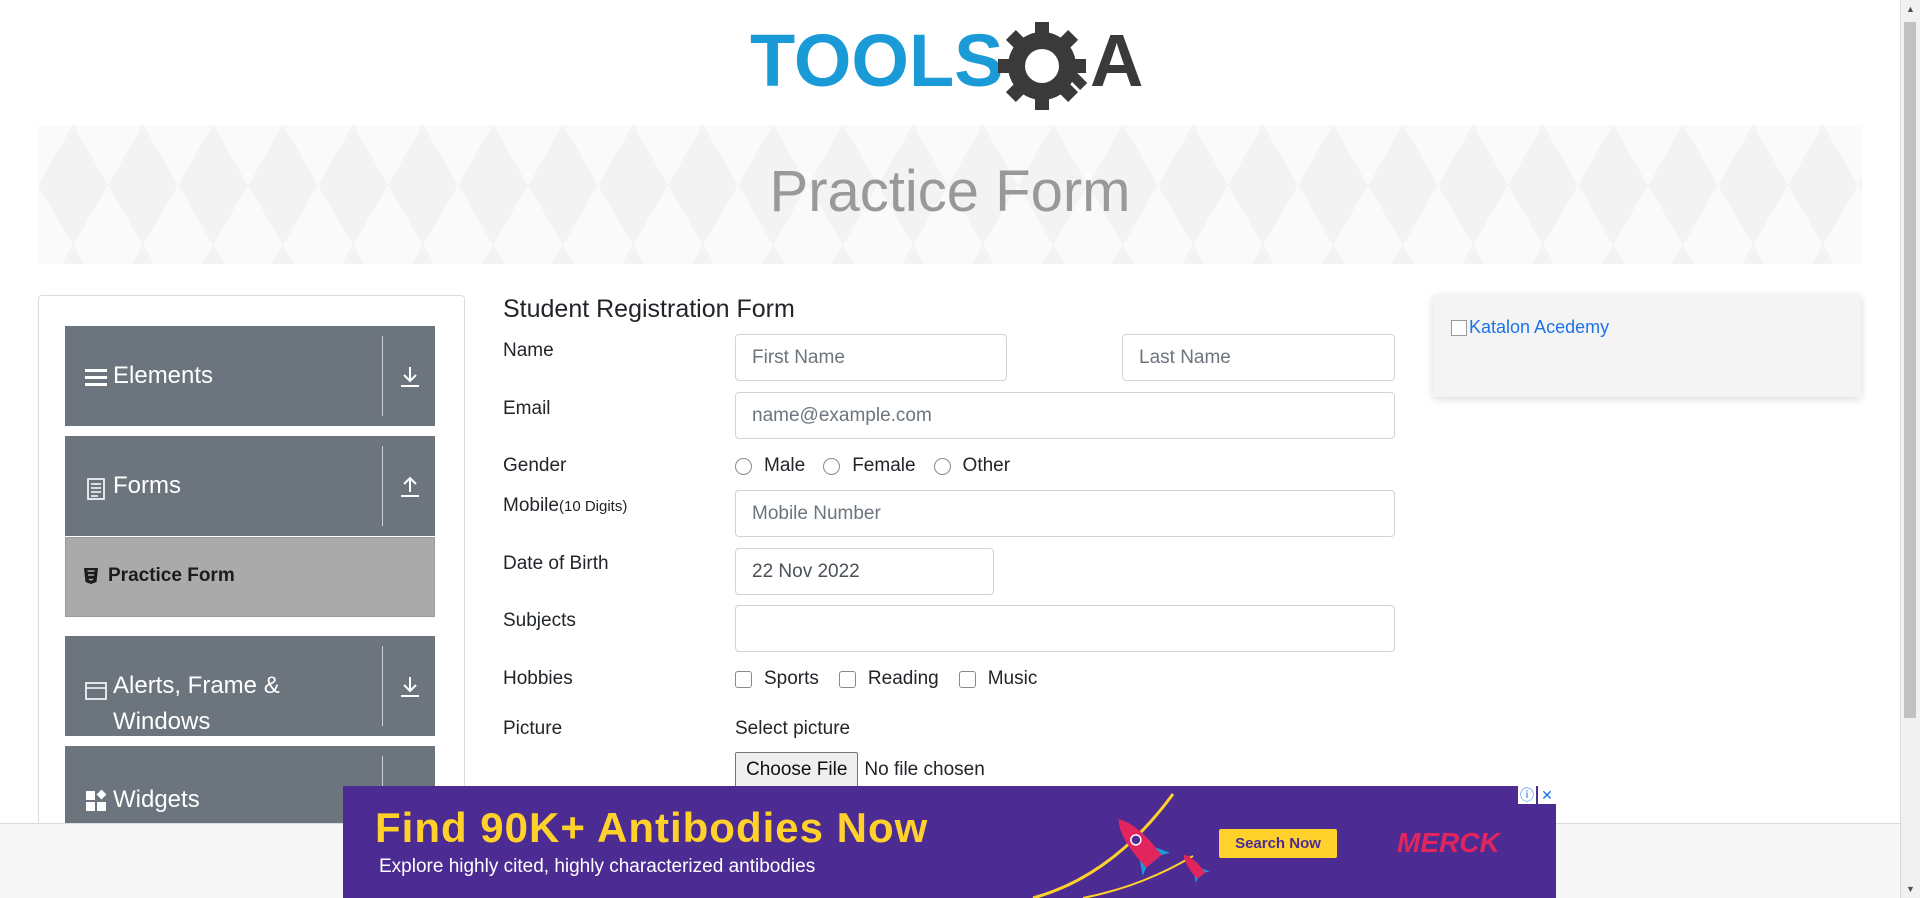  Describe the element at coordinates (1012, 678) in the screenshot. I see `checkbox-label: Music` at that location.